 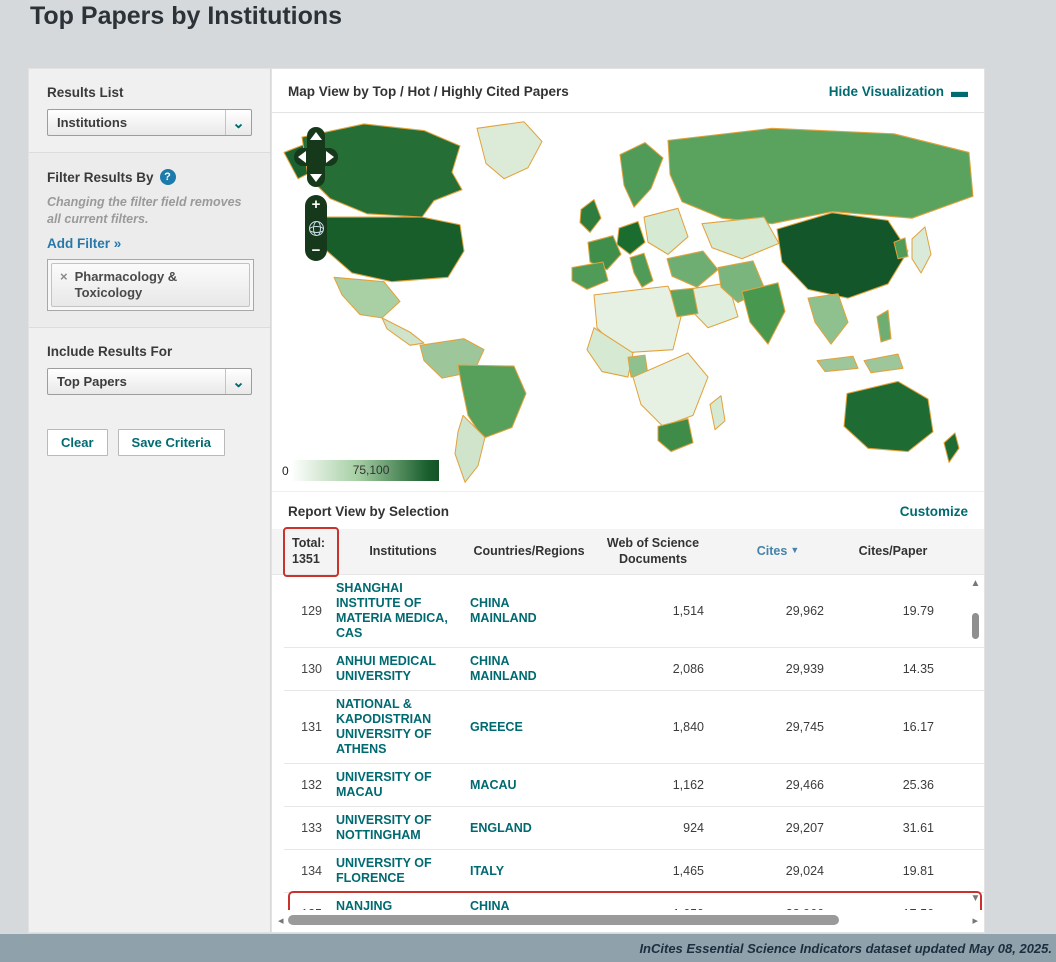 I want to click on cites-per-paper-cell: 17.56, so click(x=893, y=908).